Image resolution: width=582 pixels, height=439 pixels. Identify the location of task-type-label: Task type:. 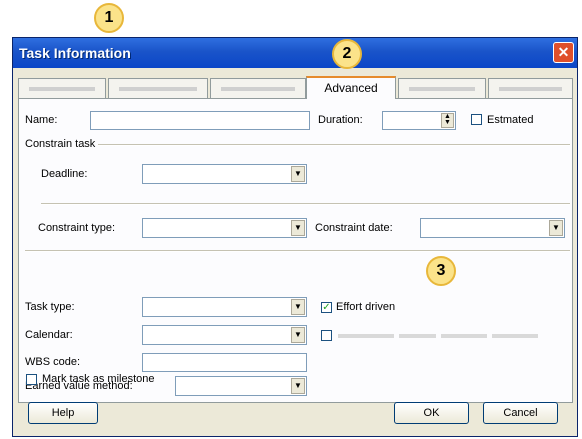
(50, 307).